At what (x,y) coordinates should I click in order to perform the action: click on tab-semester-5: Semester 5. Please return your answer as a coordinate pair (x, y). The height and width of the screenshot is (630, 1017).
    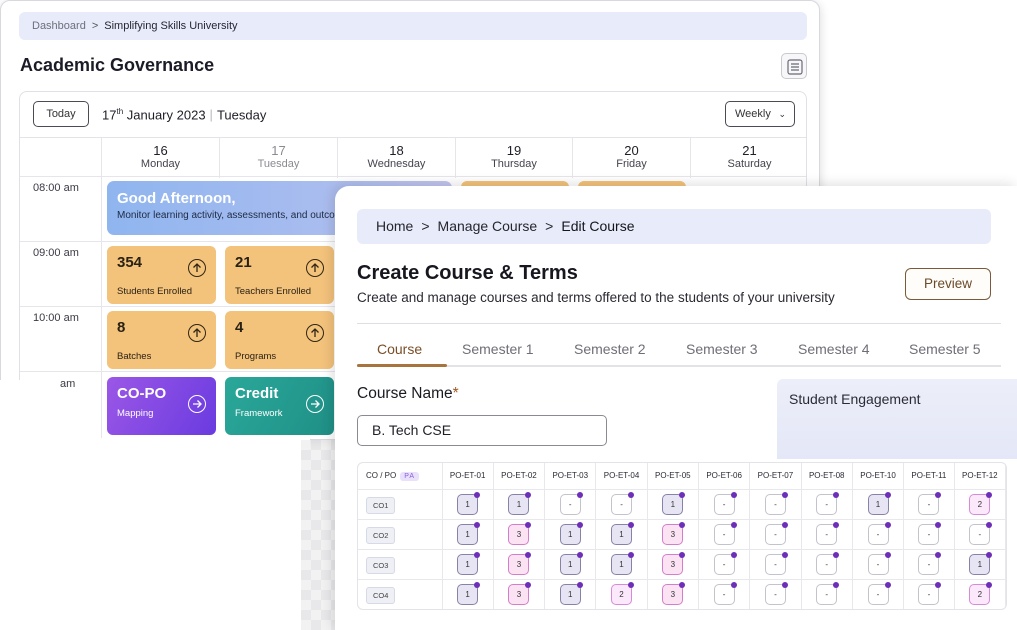
    Looking at the image, I should click on (945, 349).